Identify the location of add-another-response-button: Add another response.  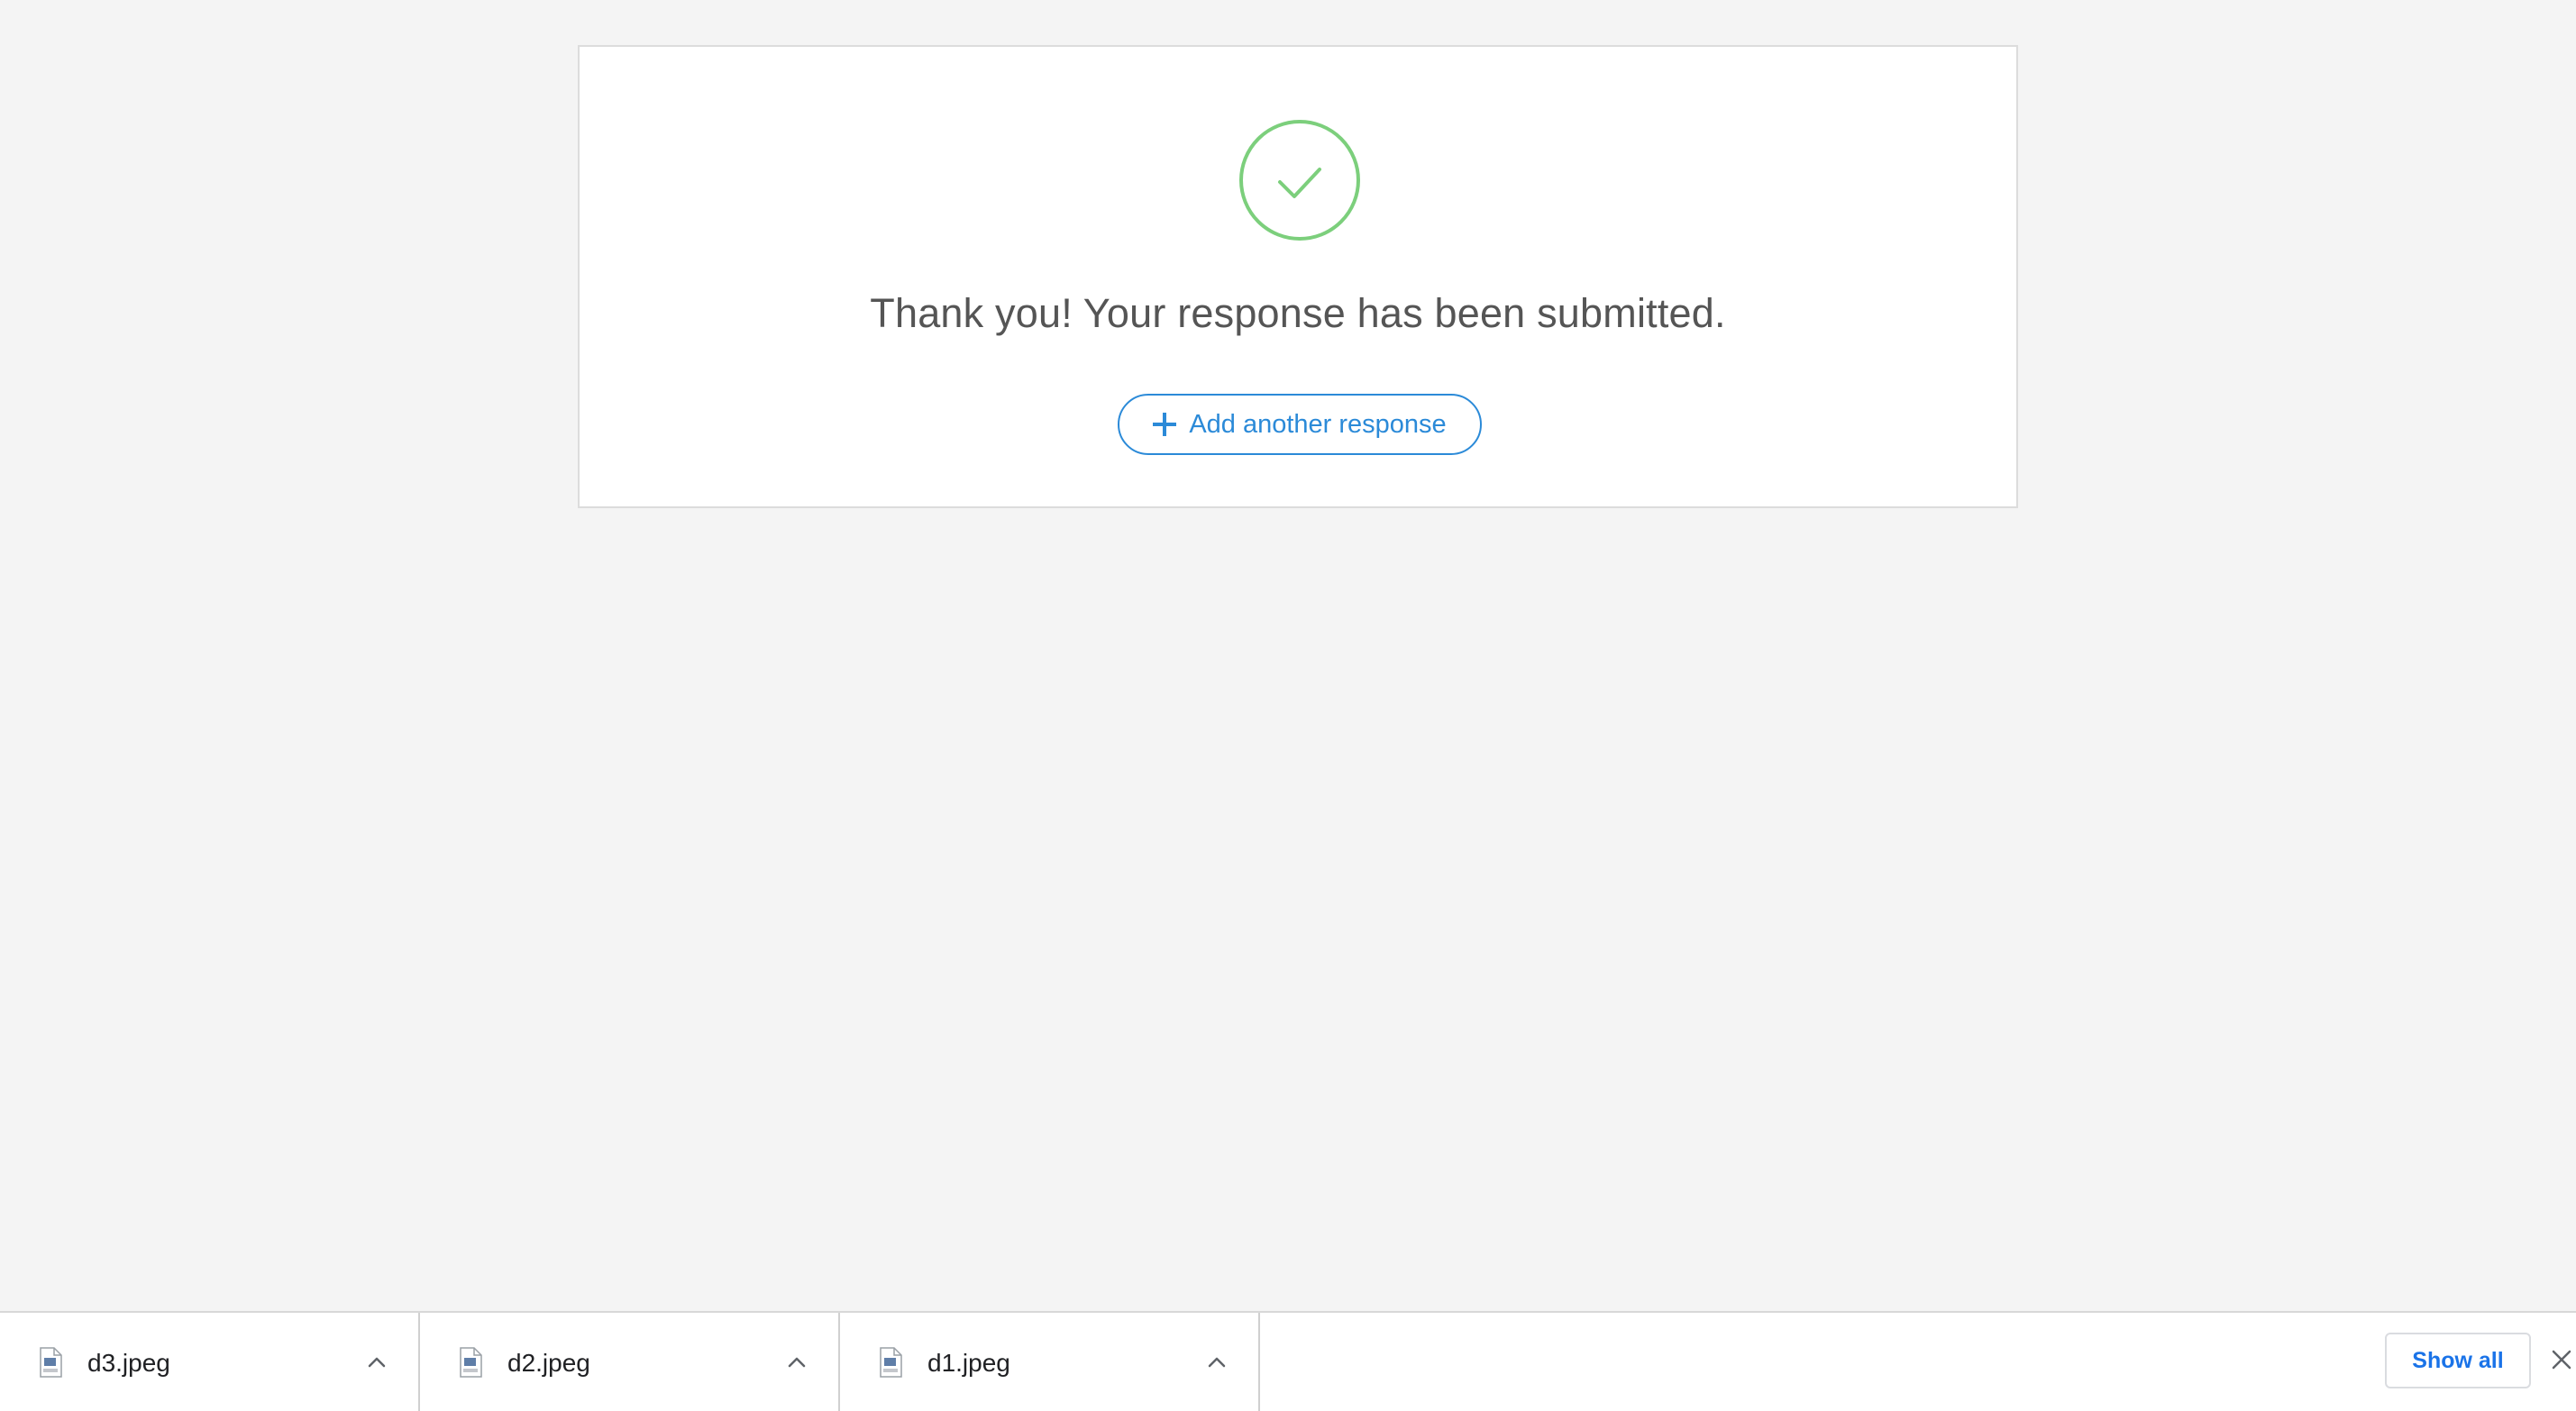
(1300, 424).